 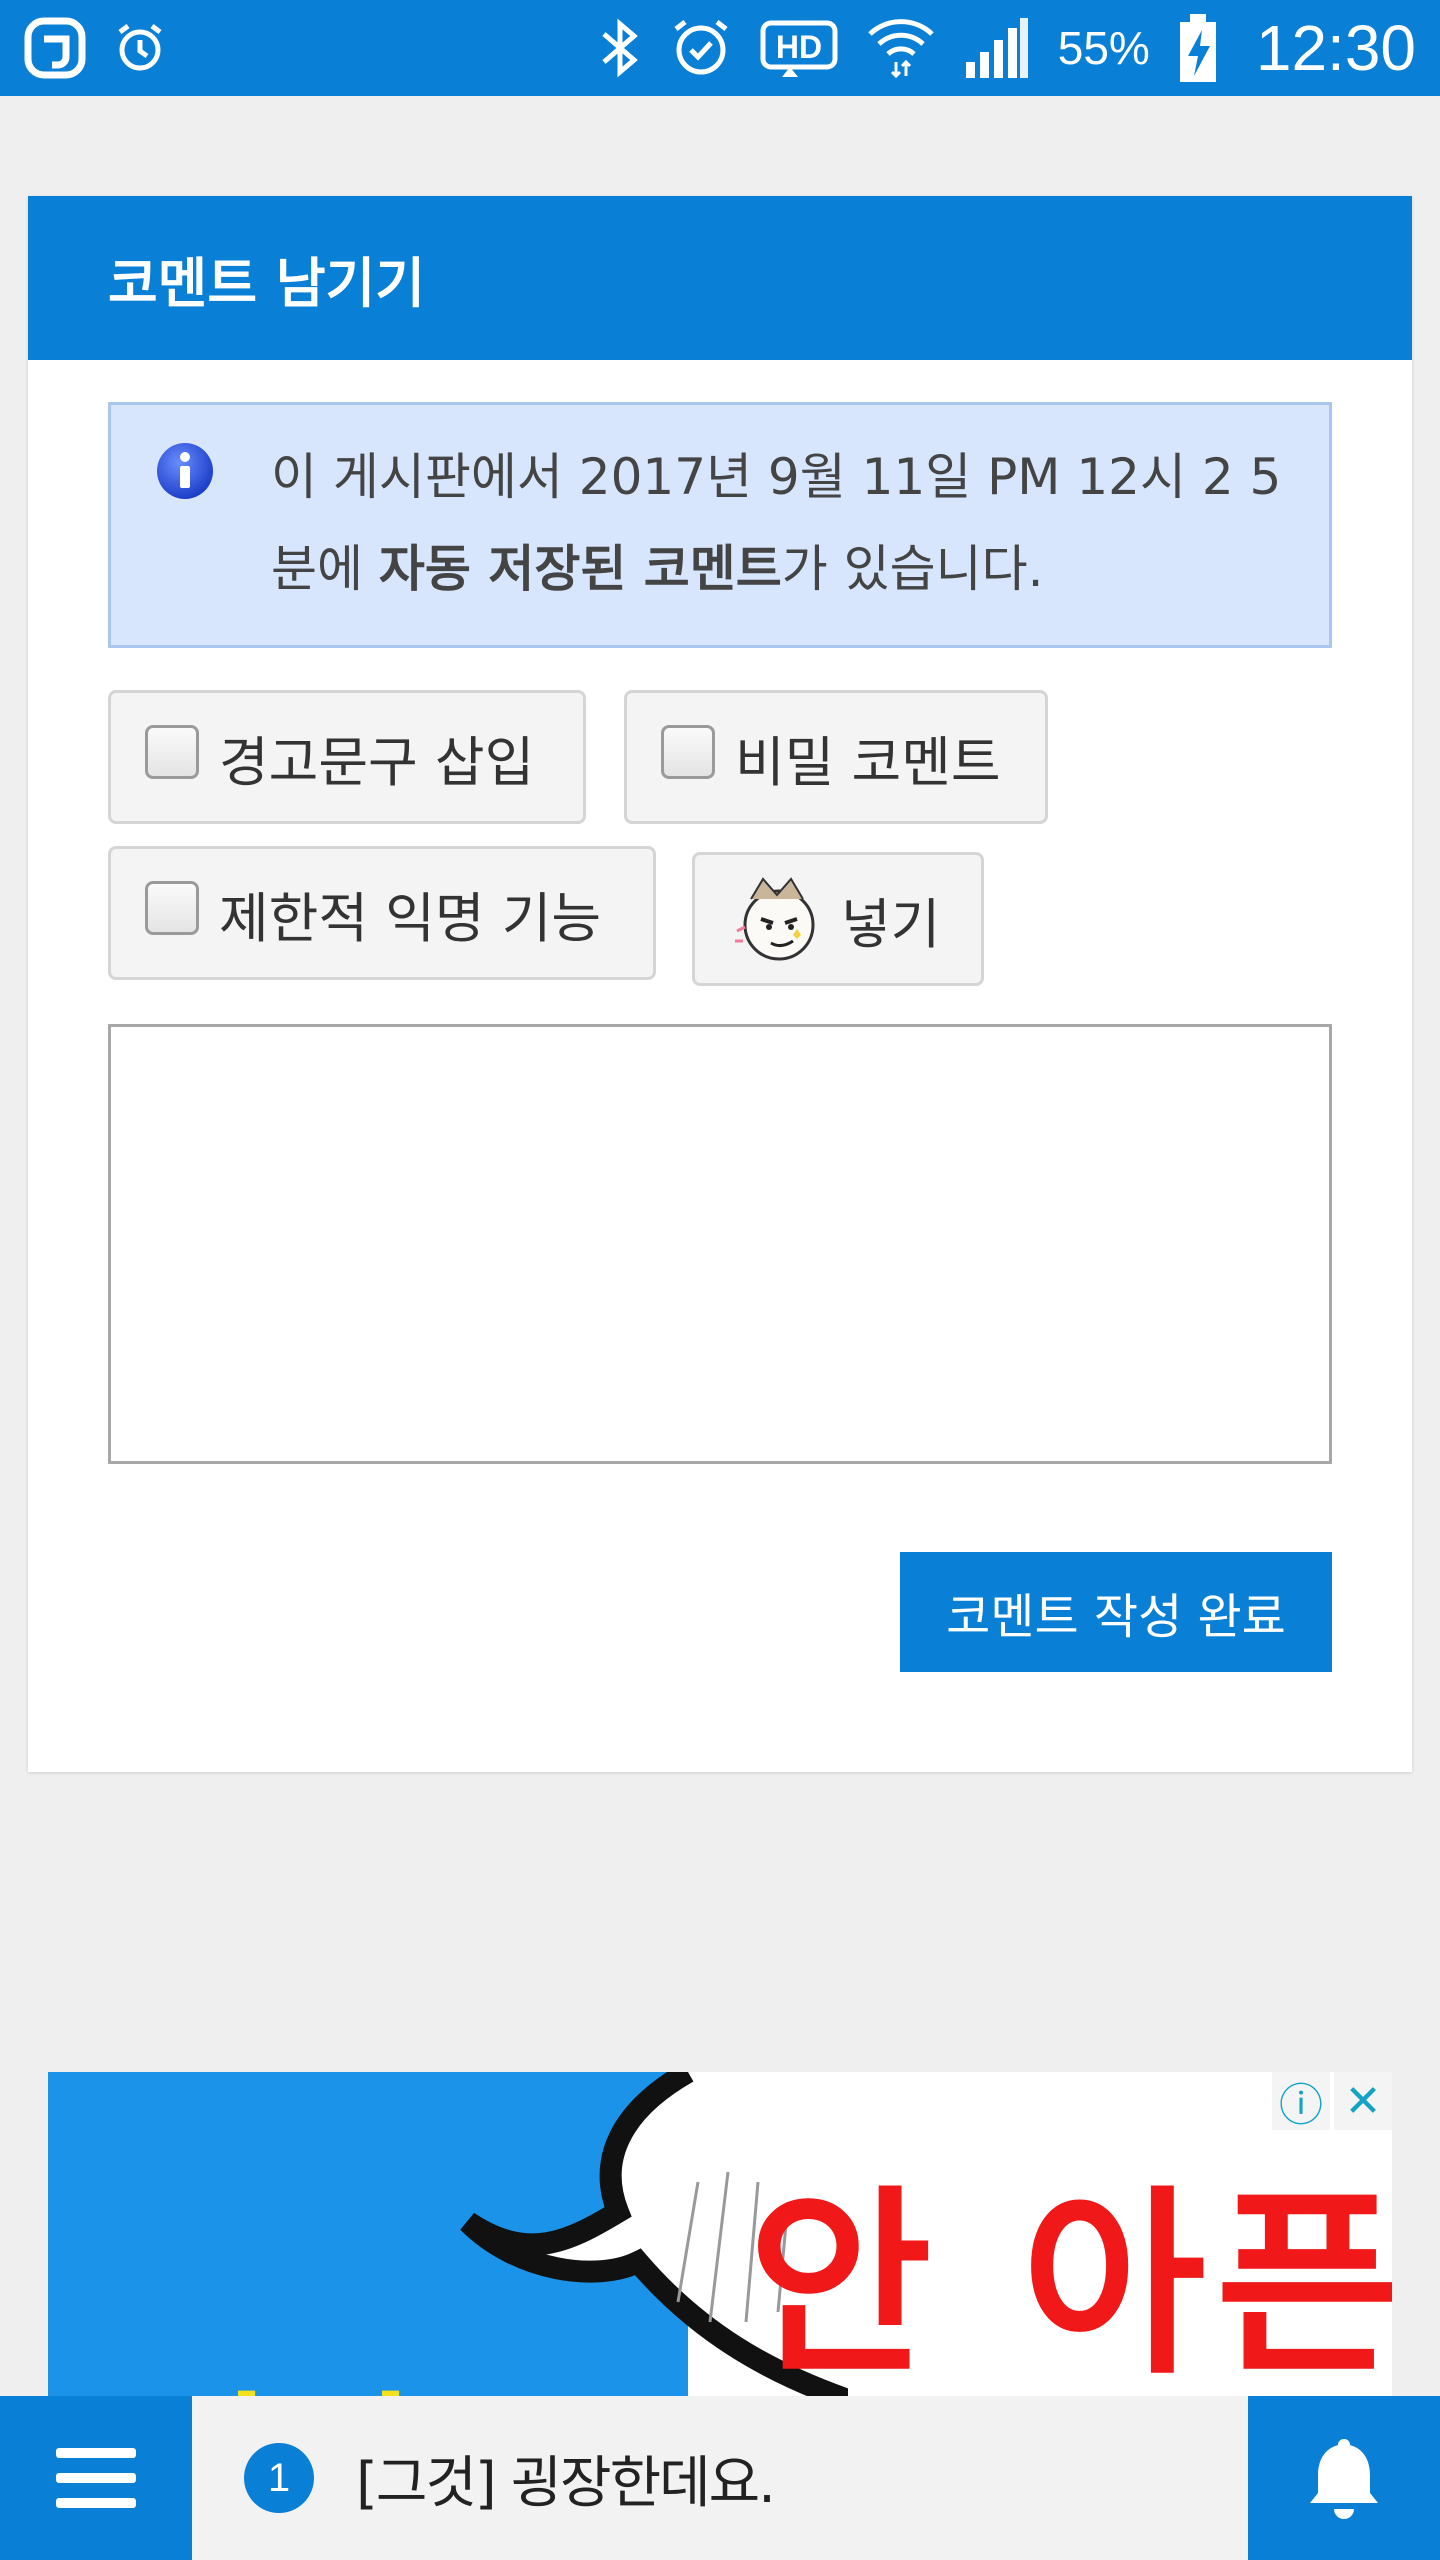 I want to click on svg-text: HD, so click(x=799, y=47).